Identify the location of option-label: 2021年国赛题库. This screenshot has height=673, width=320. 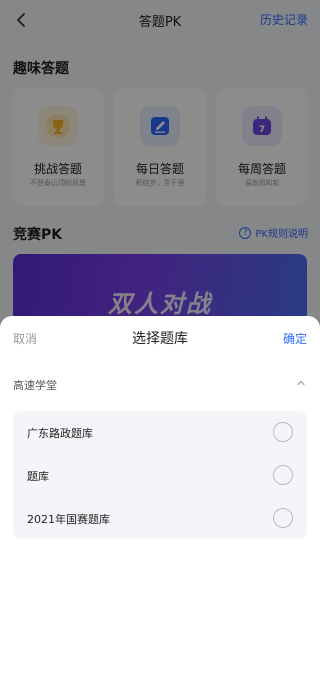
(68, 519).